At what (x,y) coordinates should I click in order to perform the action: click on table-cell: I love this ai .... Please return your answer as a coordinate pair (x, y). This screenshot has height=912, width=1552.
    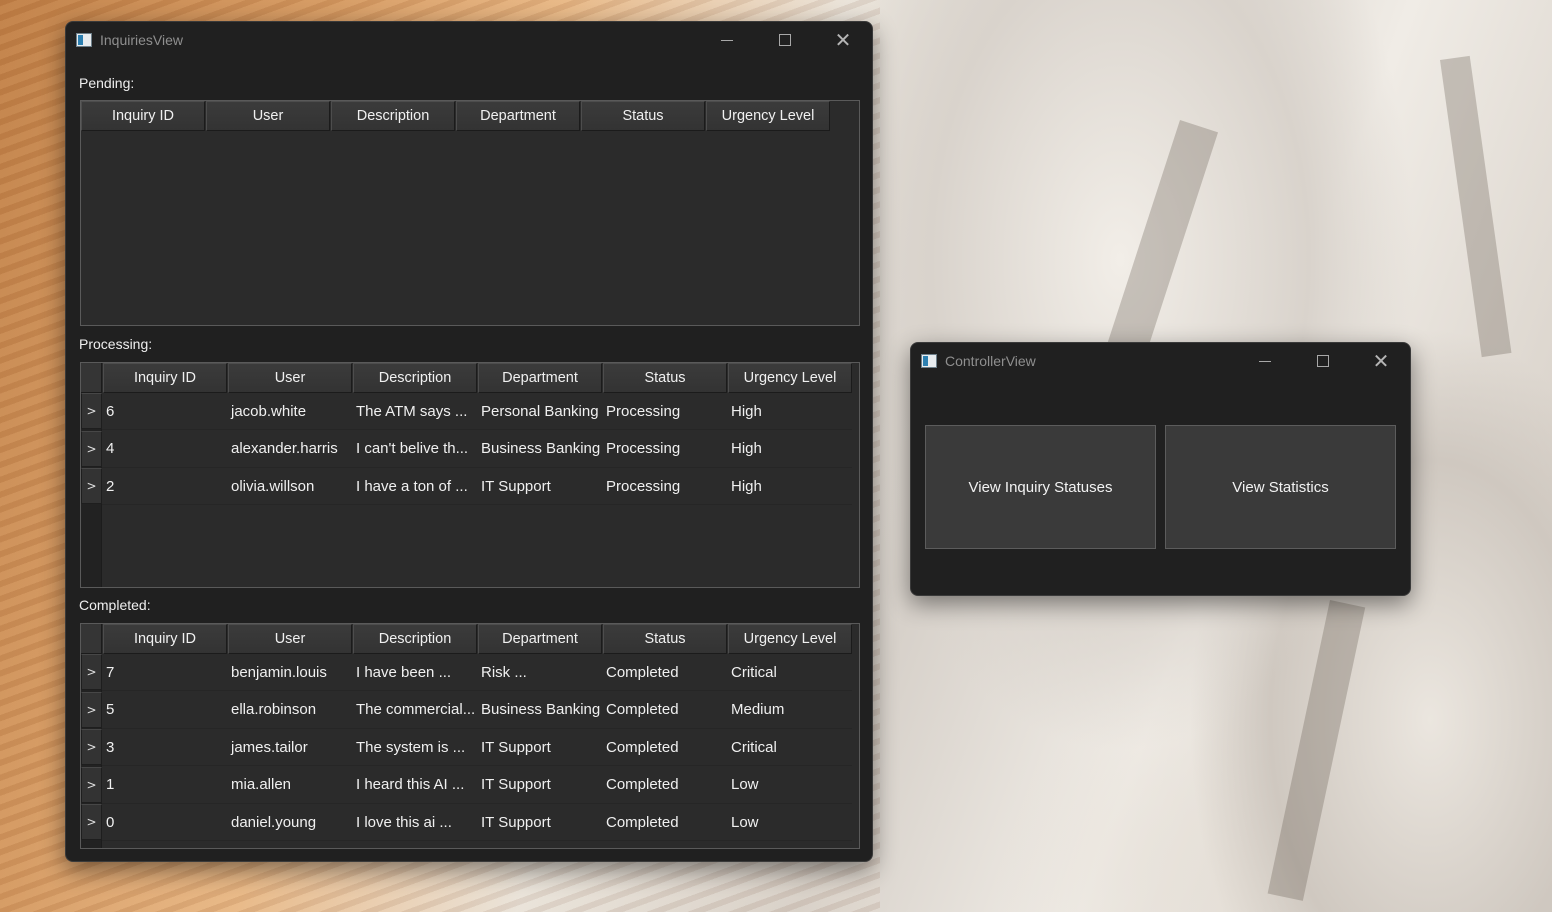
    Looking at the image, I should click on (414, 822).